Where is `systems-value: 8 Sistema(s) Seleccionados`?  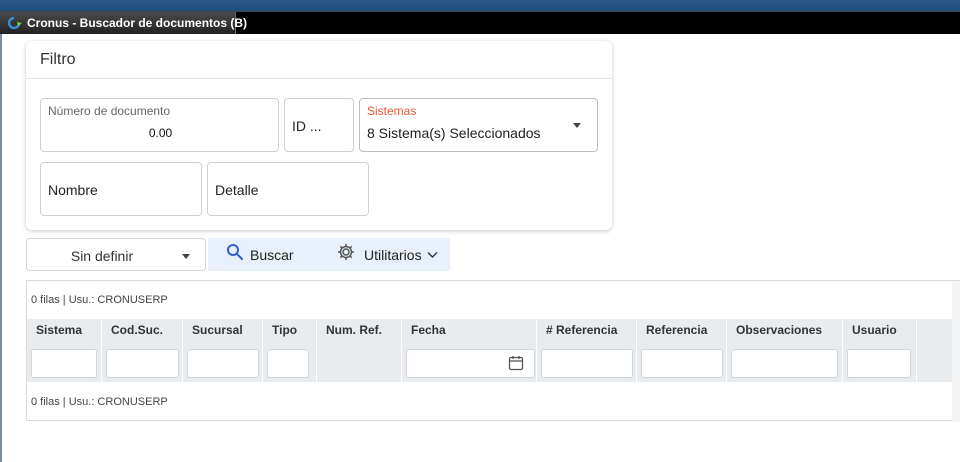 systems-value: 8 Sistema(s) Seleccionados is located at coordinates (454, 133).